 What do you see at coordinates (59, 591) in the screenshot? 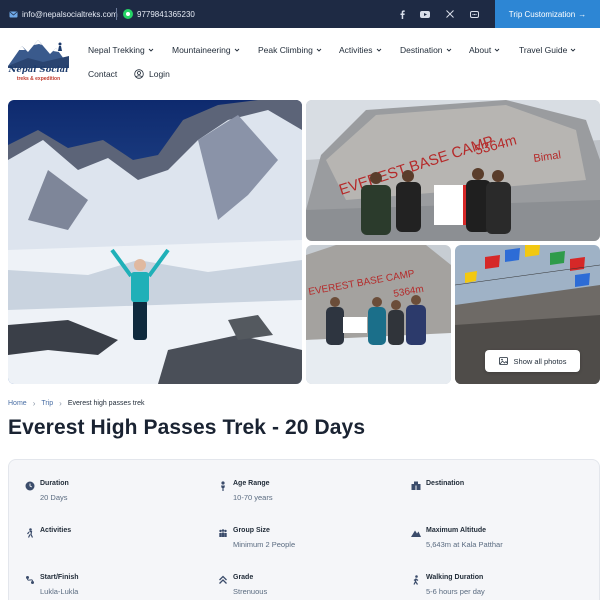
I see `fact-value: Lukla-Lukla` at bounding box center [59, 591].